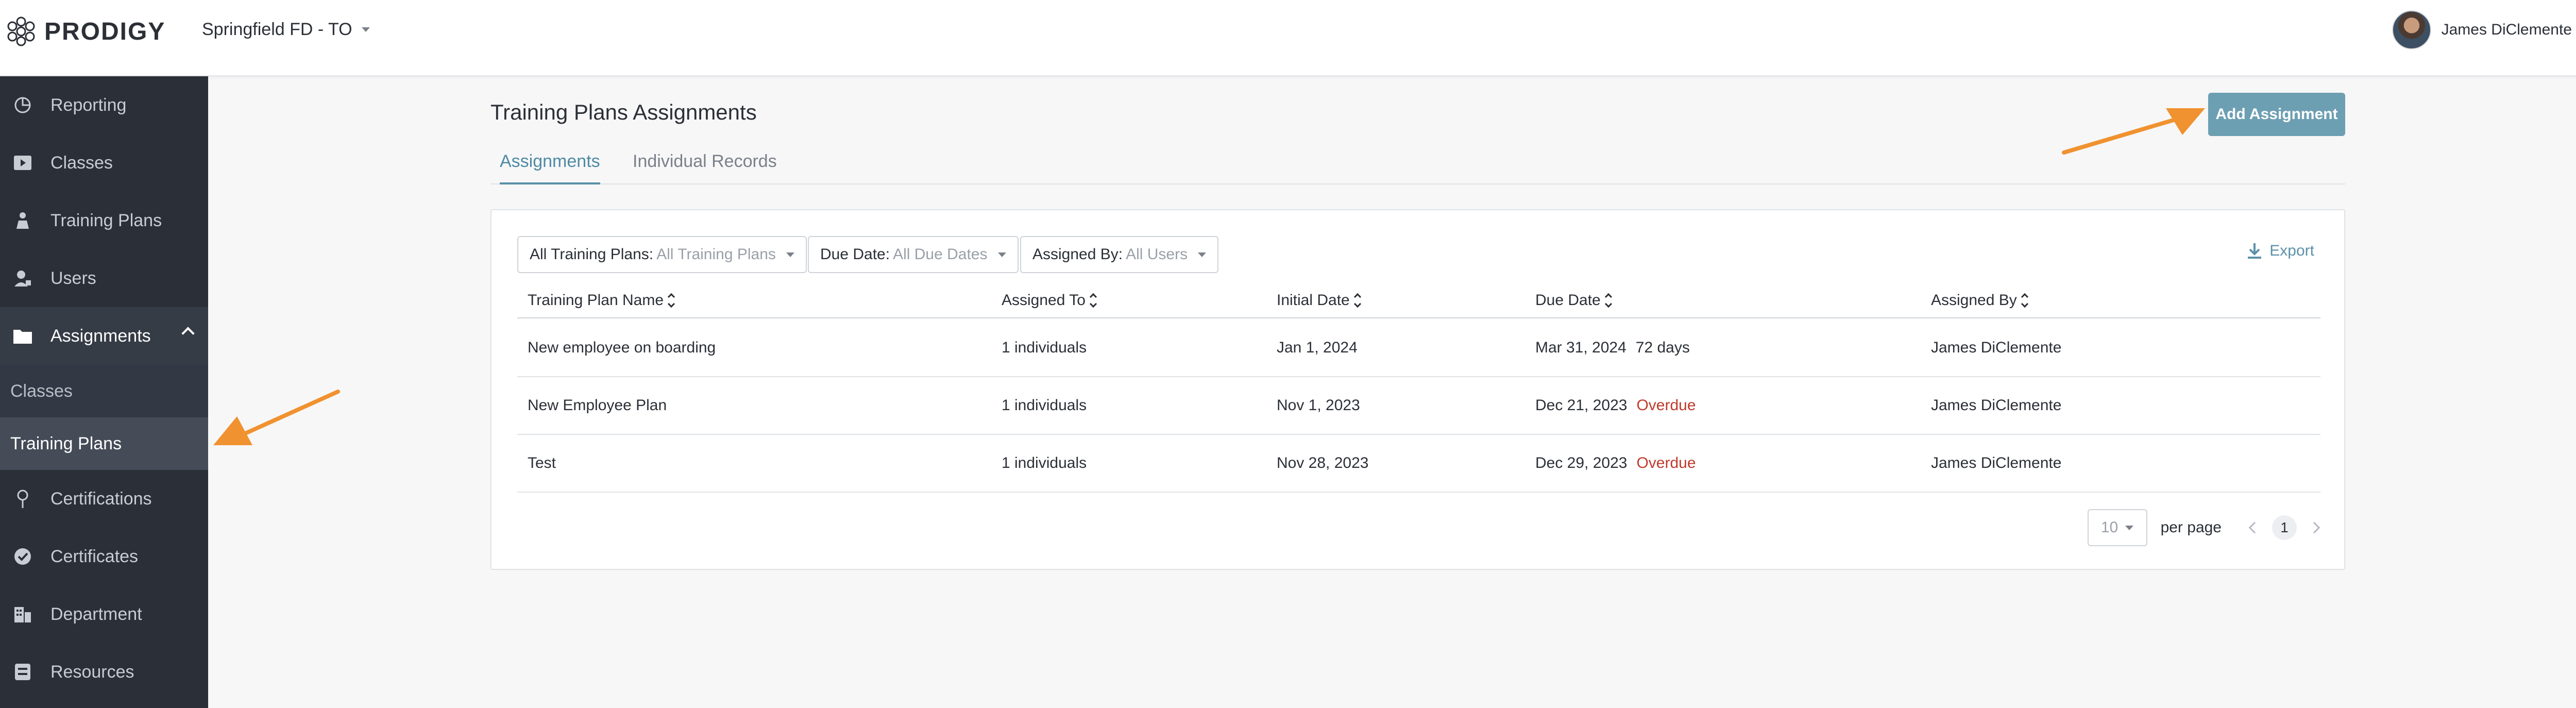 The height and width of the screenshot is (708, 2576). What do you see at coordinates (2284, 527) in the screenshot?
I see `page-number: 1` at bounding box center [2284, 527].